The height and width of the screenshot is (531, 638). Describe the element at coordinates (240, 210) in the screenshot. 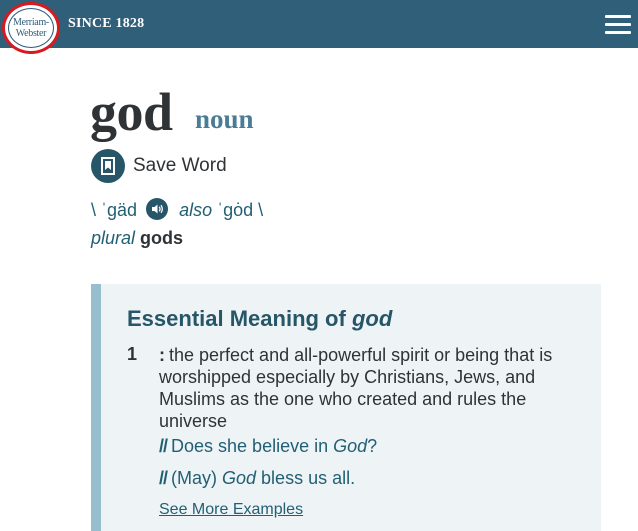

I see `pronunciation-alternate: ˈgȯd \` at that location.